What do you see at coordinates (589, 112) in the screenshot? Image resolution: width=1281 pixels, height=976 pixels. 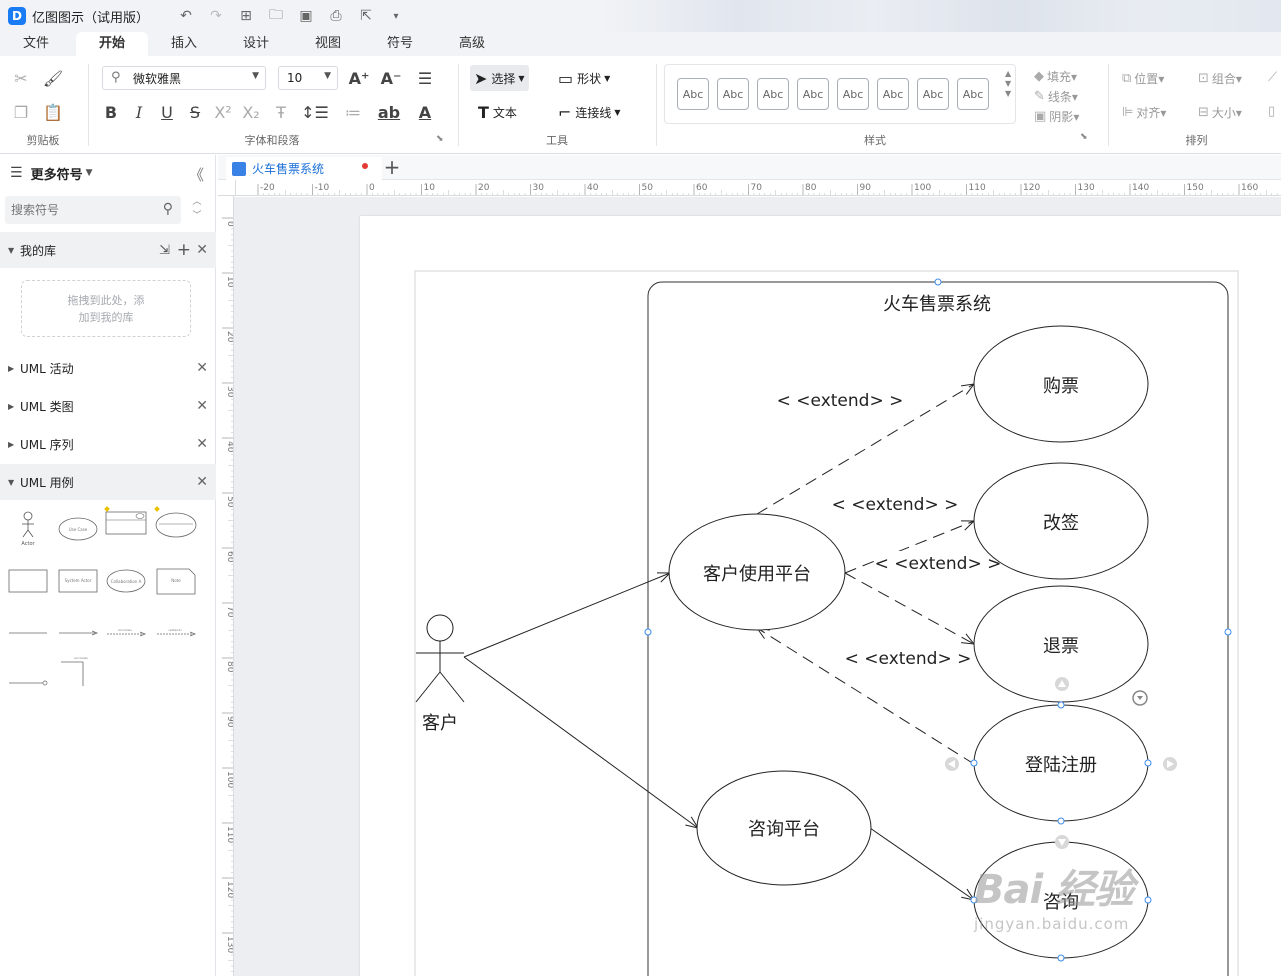 I see `connector-tool-button: ⌐ 连接线 ▼` at bounding box center [589, 112].